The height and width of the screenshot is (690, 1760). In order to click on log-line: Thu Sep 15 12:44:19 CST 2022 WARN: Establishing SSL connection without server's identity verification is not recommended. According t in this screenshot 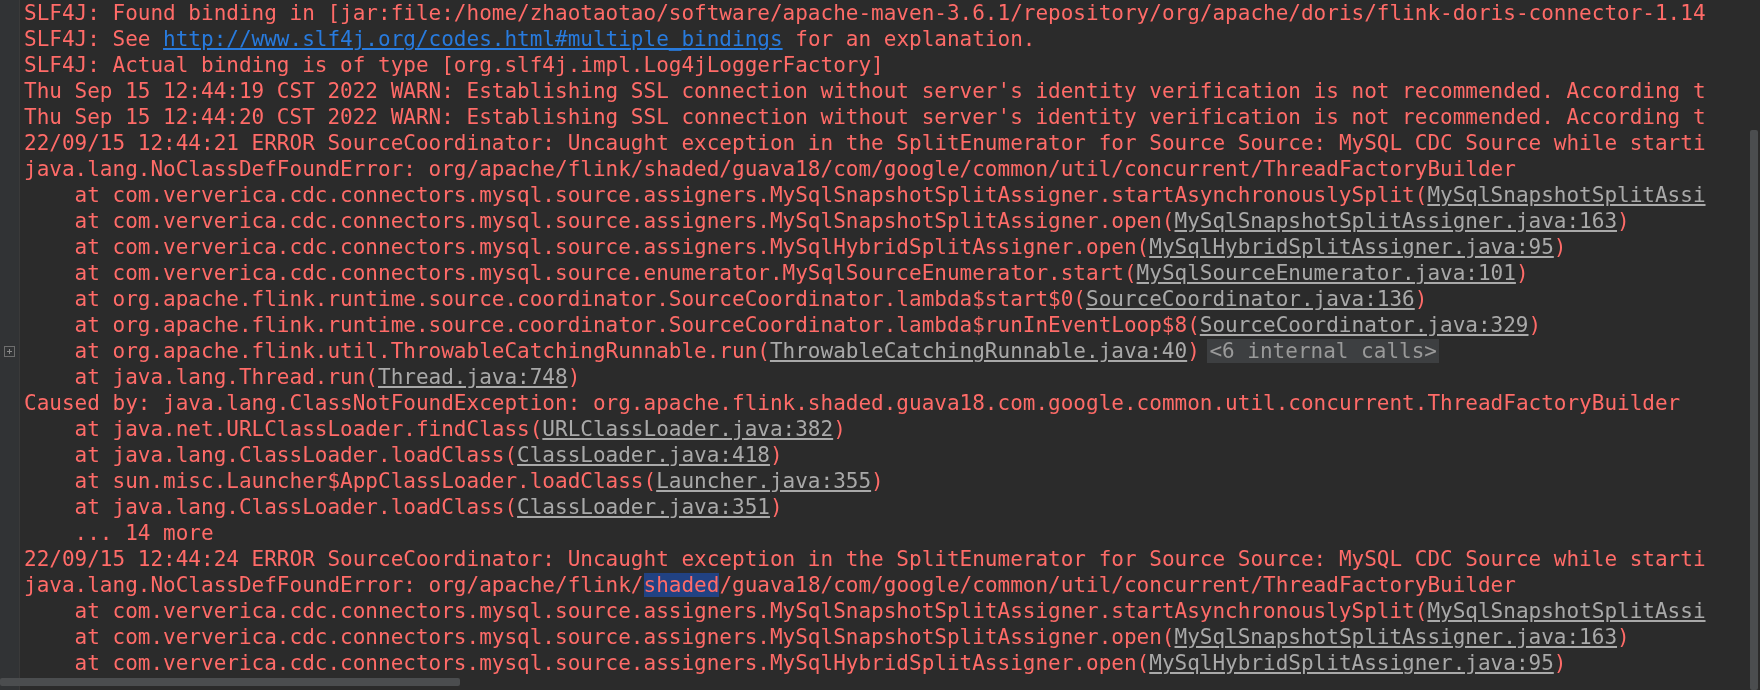, I will do `click(865, 91)`.